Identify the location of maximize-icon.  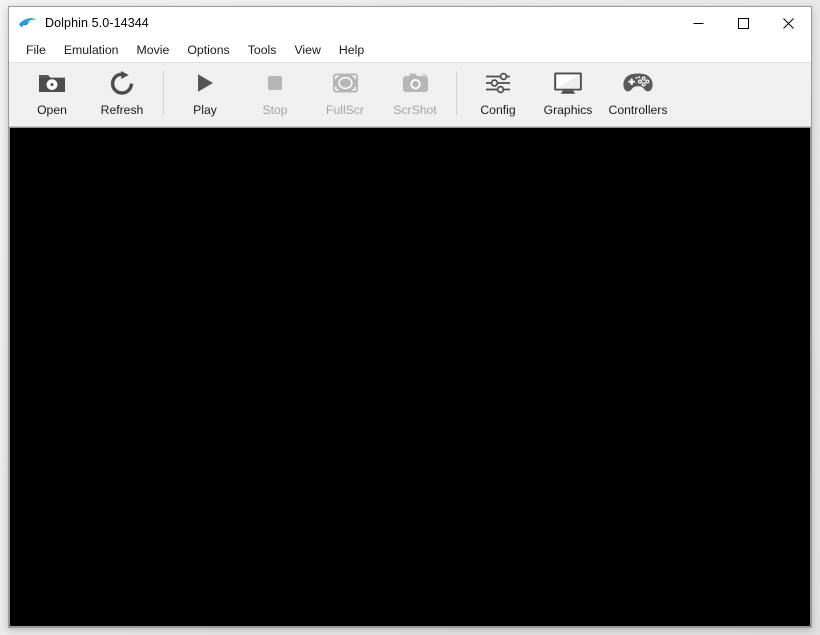
(743, 23).